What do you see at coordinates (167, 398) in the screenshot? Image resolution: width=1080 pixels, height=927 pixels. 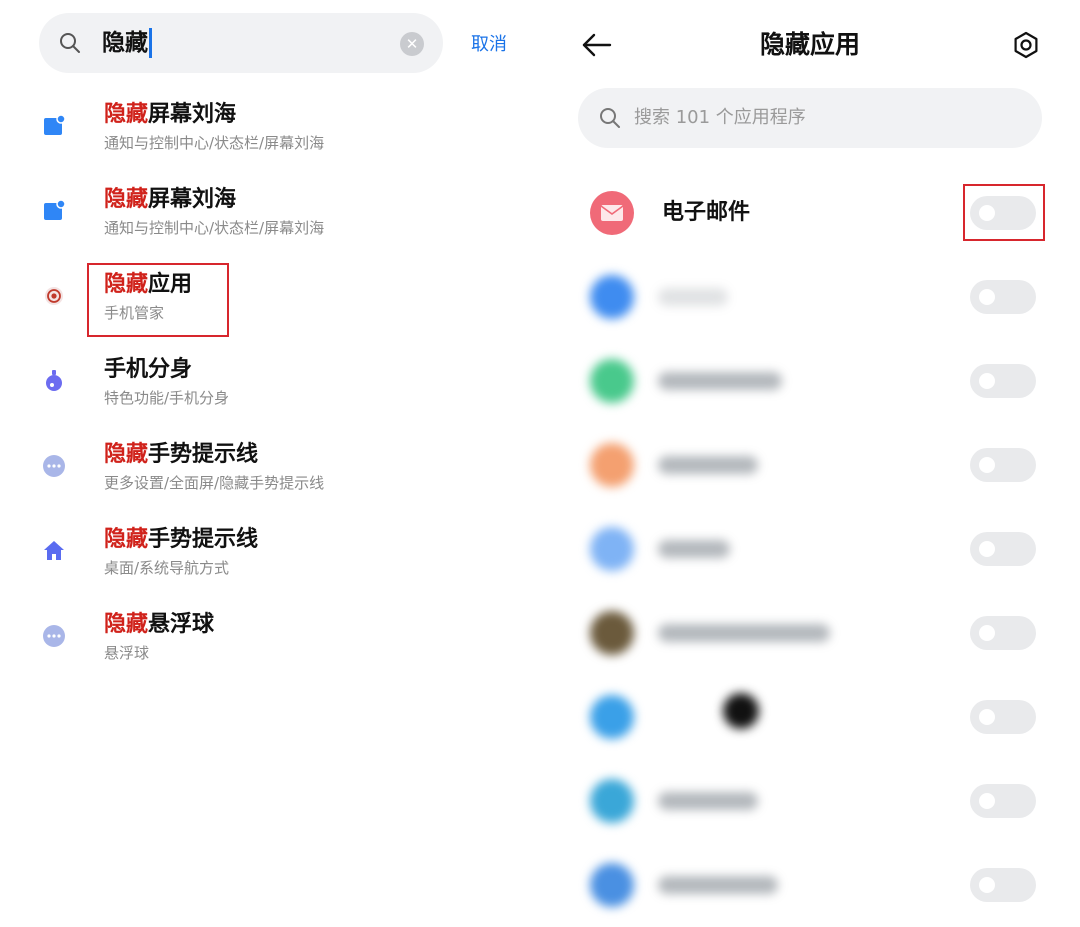 I see `result-path: 特色功能/手机分身` at bounding box center [167, 398].